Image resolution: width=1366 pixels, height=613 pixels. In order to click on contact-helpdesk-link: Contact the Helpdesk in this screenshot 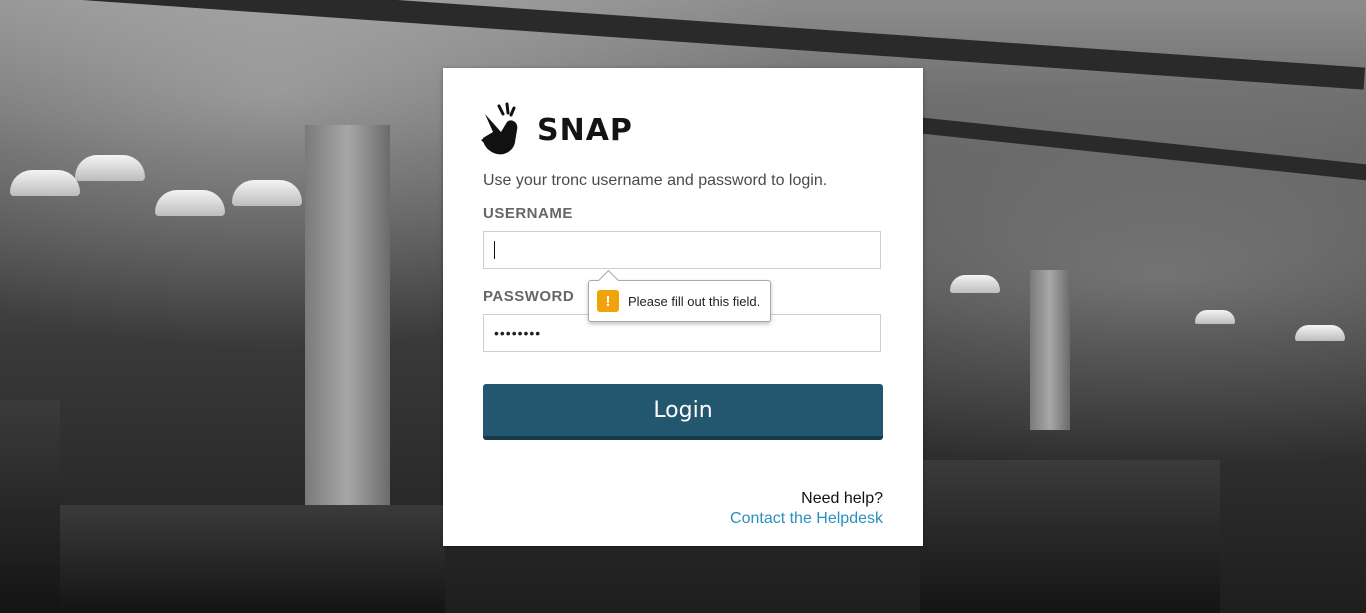, I will do `click(806, 519)`.